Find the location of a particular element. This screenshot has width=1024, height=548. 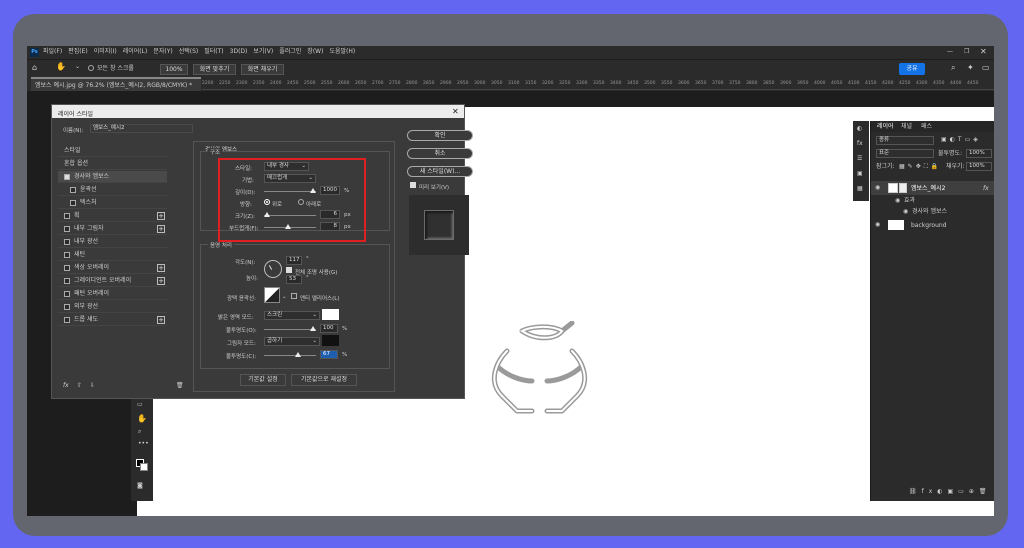

highlight-opacity-knob is located at coordinates (313, 328).